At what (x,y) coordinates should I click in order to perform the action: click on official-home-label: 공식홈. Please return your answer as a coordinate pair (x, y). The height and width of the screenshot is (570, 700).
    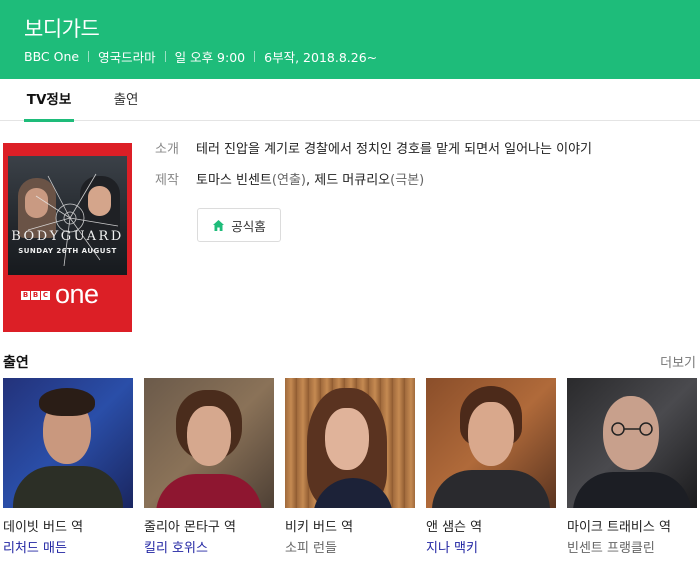
    Looking at the image, I should click on (248, 226).